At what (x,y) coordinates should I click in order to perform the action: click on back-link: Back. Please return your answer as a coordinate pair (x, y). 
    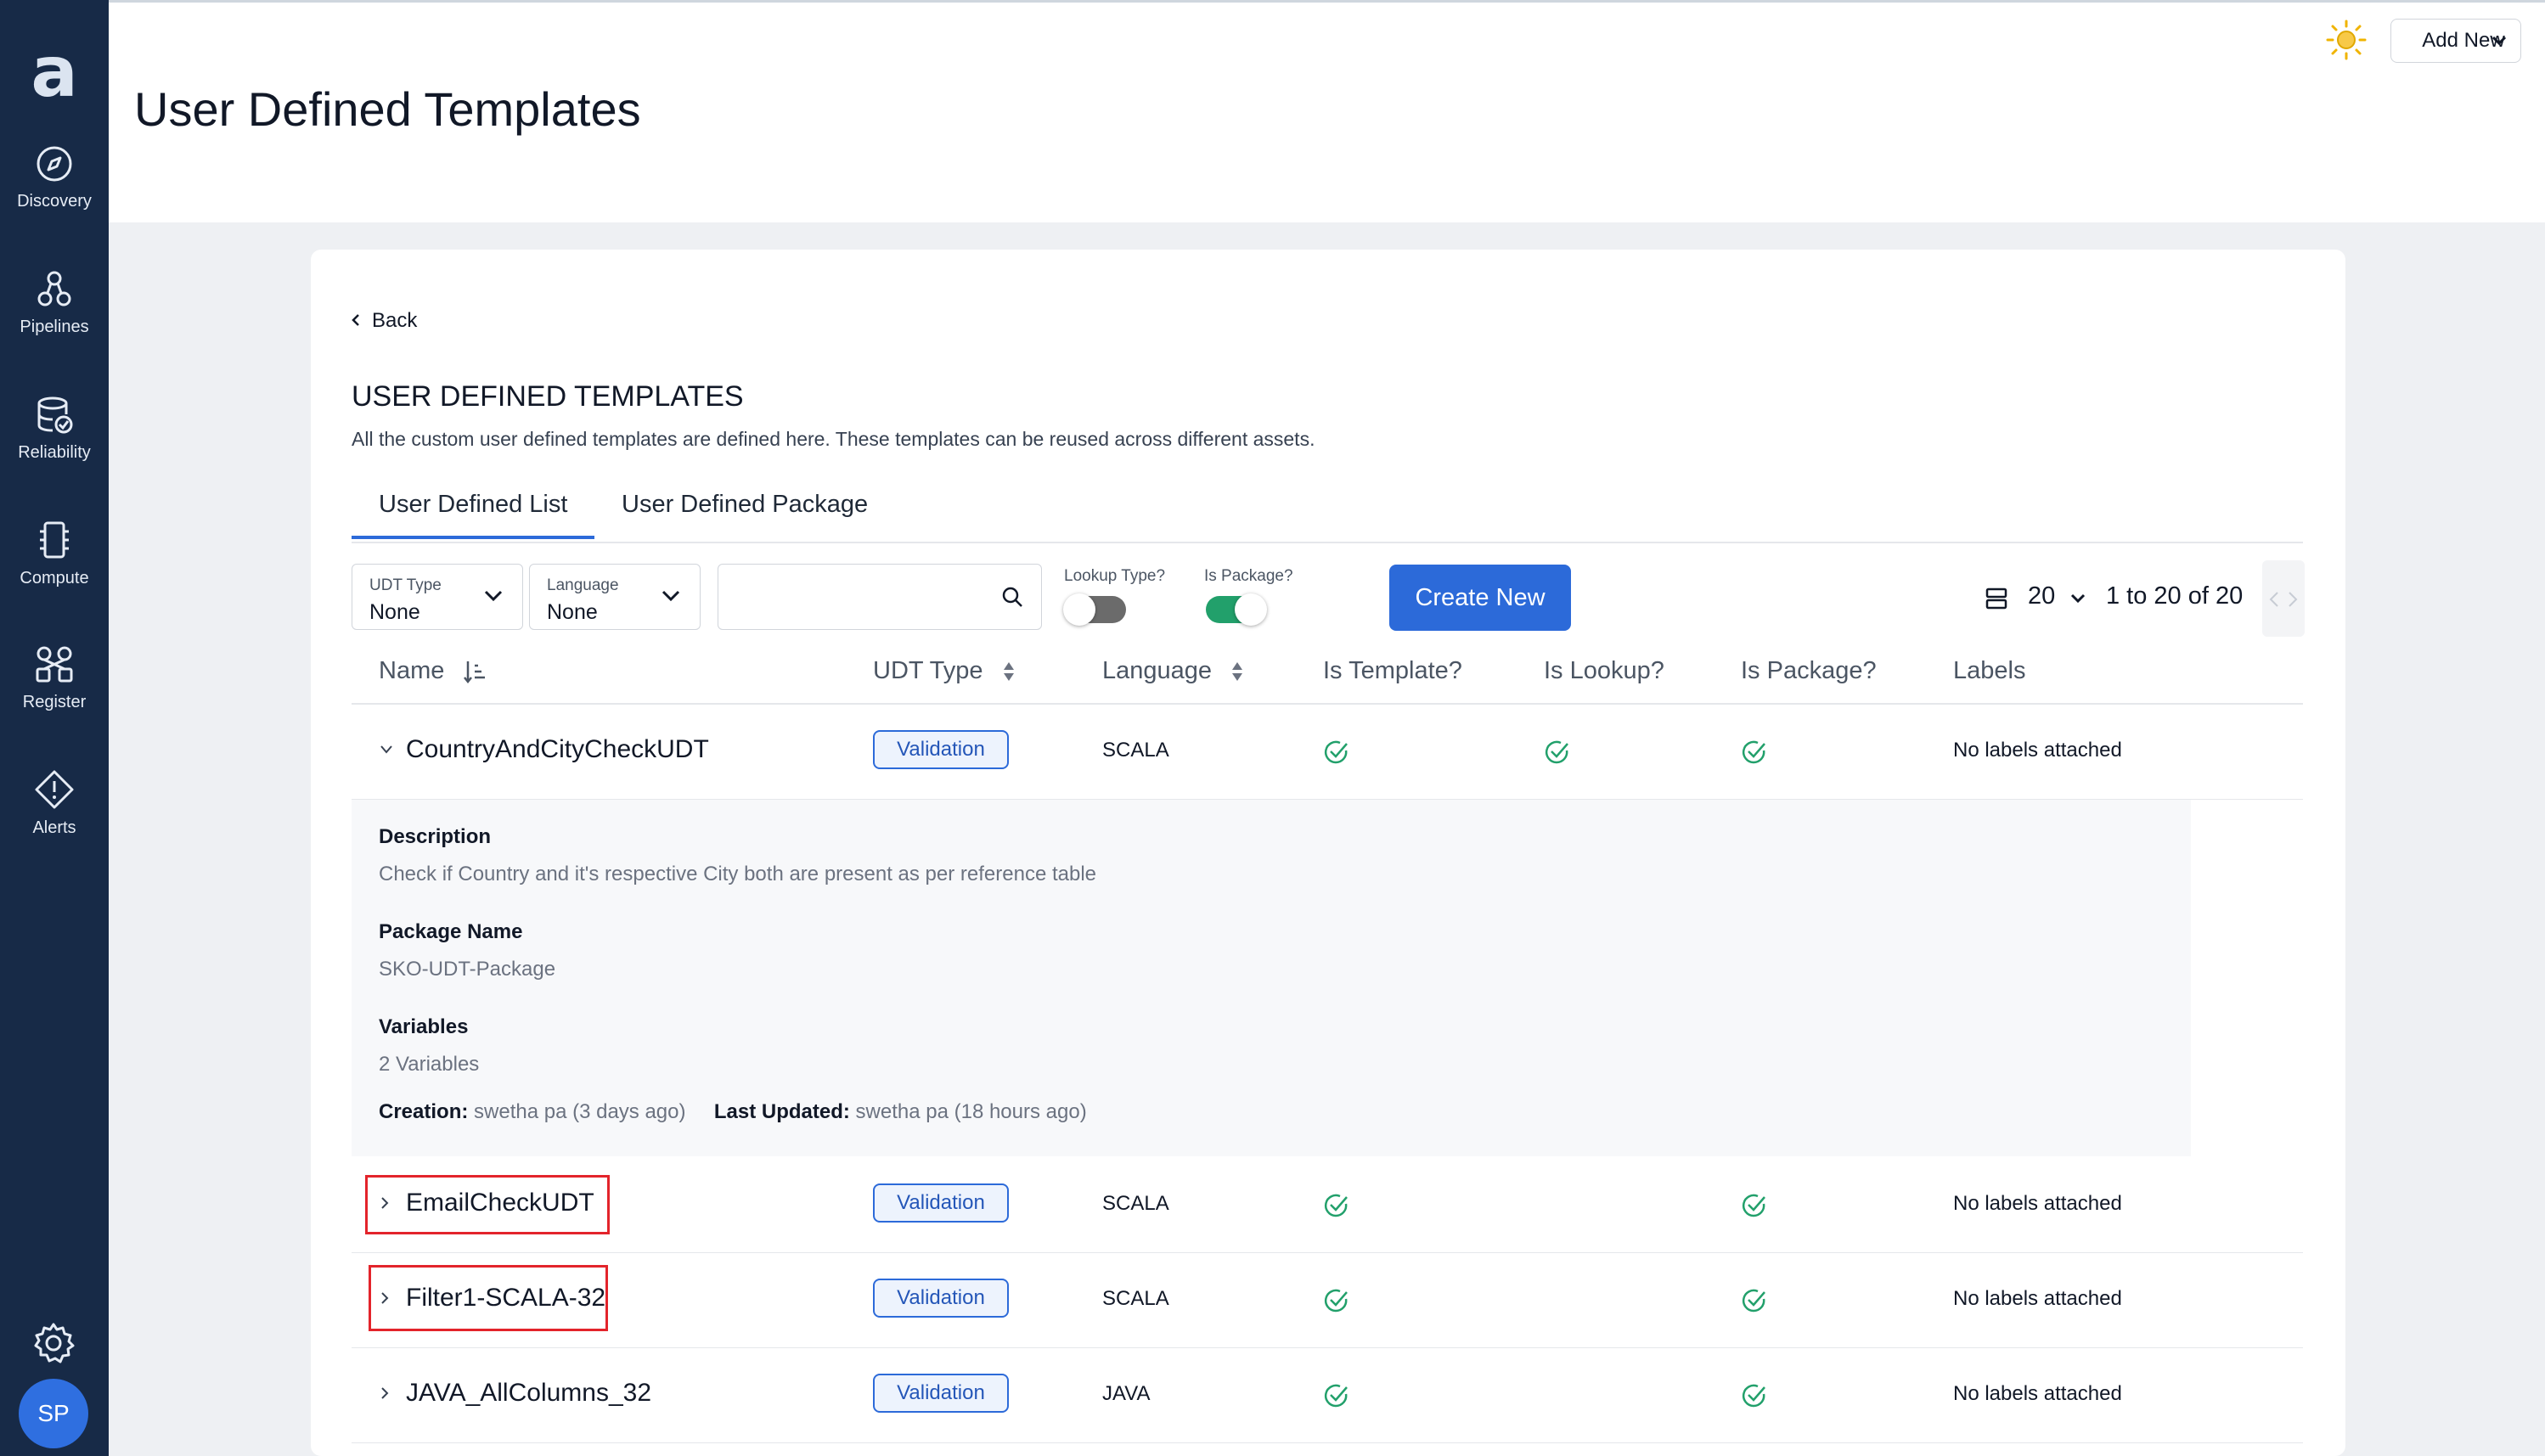
    Looking at the image, I should click on (384, 321).